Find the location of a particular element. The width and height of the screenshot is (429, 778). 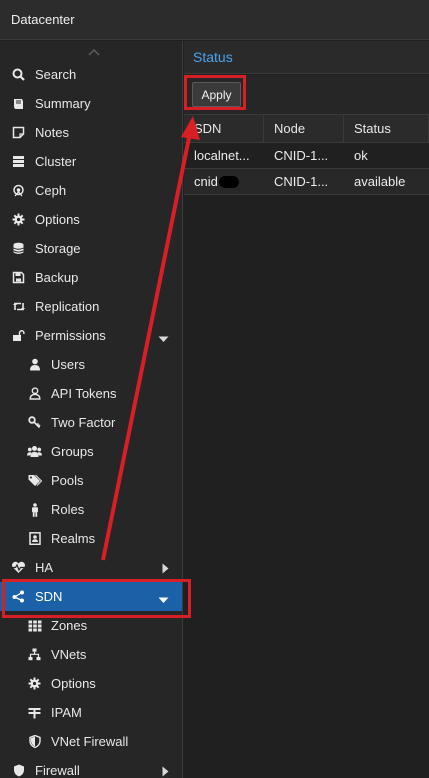

scroll-up-icon is located at coordinates (94, 52).